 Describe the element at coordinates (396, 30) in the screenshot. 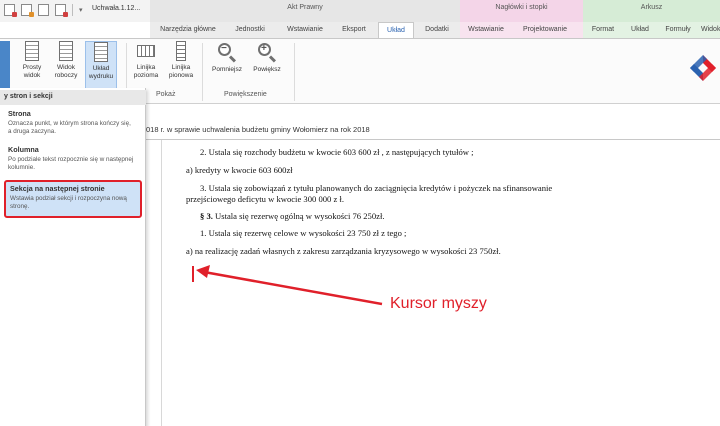

I see `tab-uklad: Układ` at that location.